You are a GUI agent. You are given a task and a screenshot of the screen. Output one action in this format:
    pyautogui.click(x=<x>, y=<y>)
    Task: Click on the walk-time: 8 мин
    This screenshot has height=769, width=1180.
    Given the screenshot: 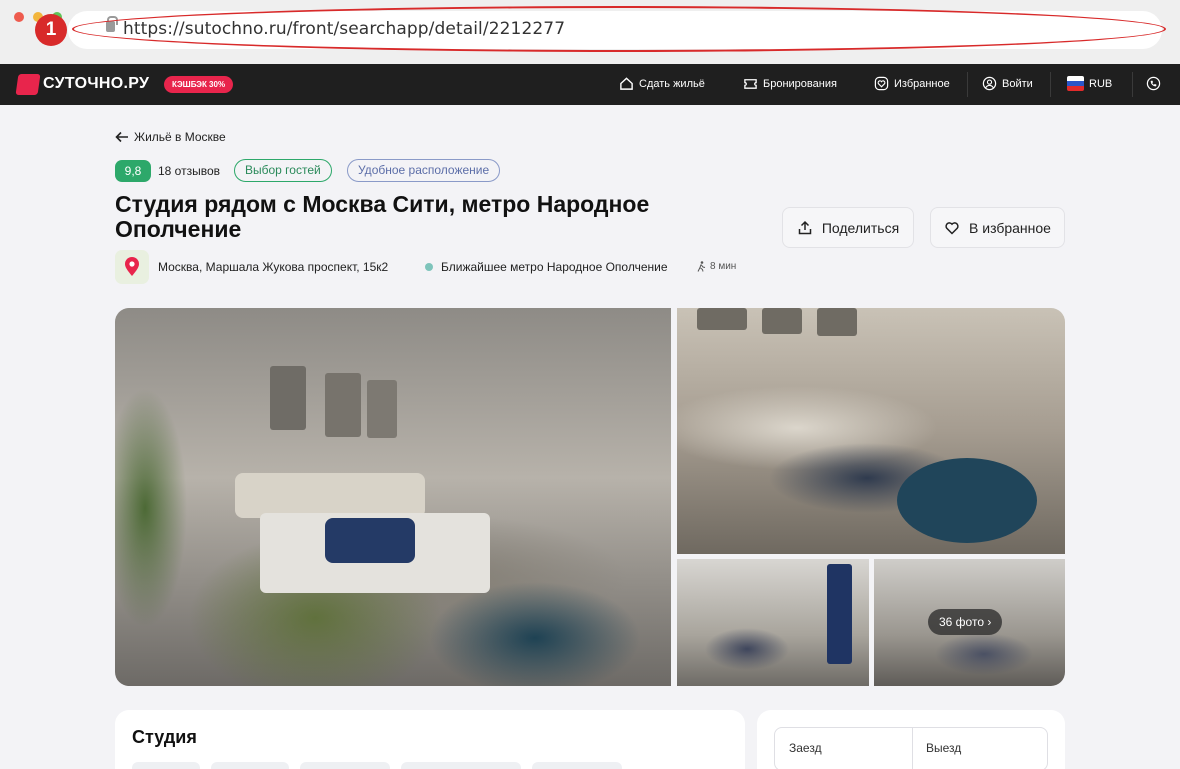 What is the action you would take?
    pyautogui.click(x=716, y=266)
    